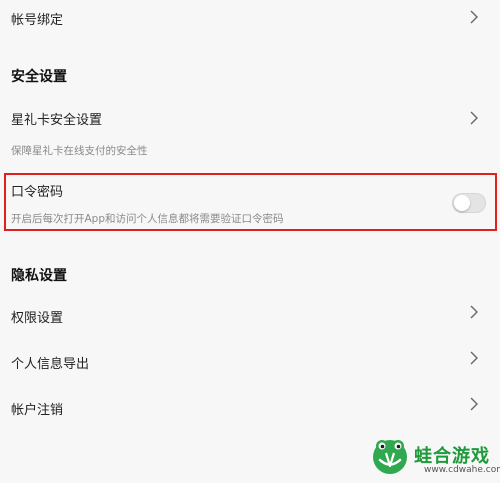 The height and width of the screenshot is (483, 500). I want to click on export-info-row: 个人信息导出, so click(250, 362).